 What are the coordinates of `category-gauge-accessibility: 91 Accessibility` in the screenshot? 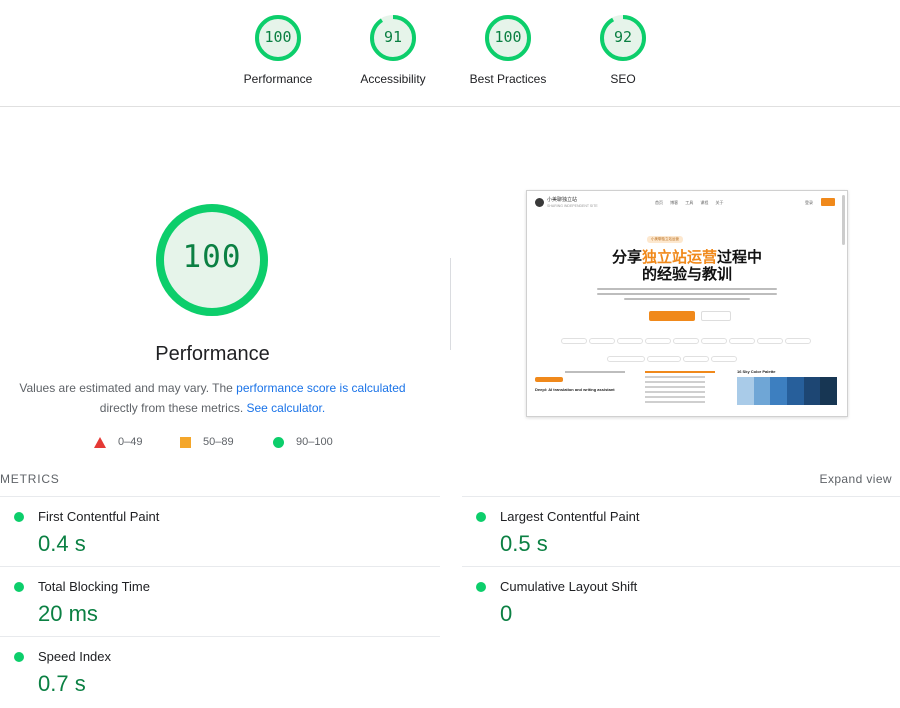 It's located at (393, 50).